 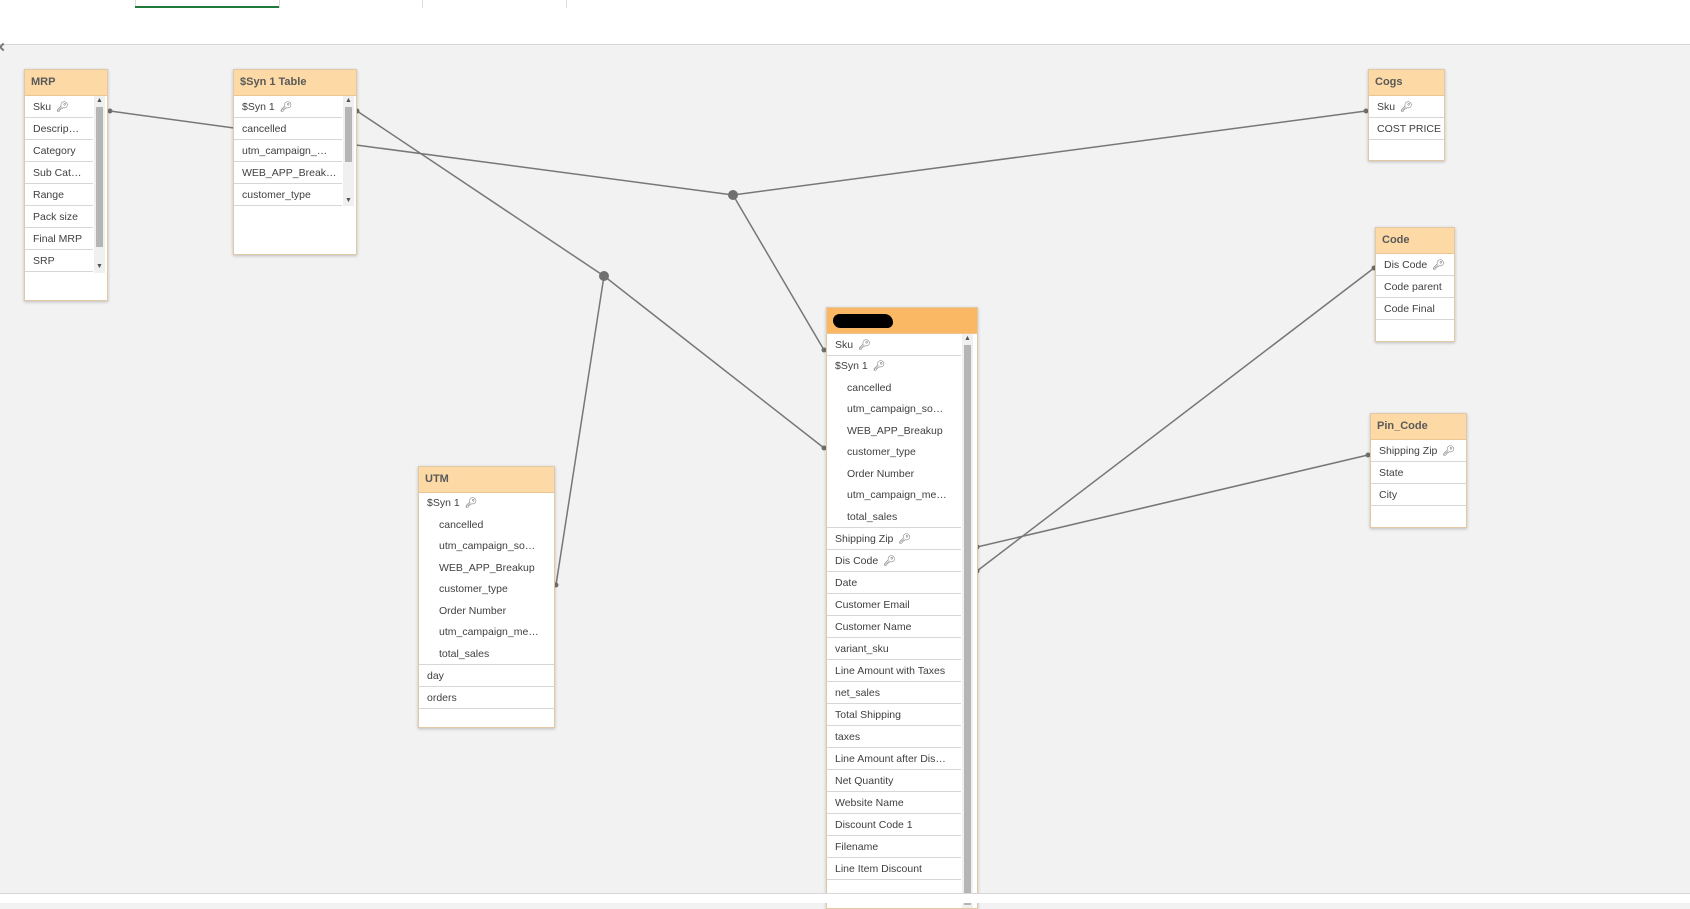 I want to click on field-row: day, so click(x=486, y=676).